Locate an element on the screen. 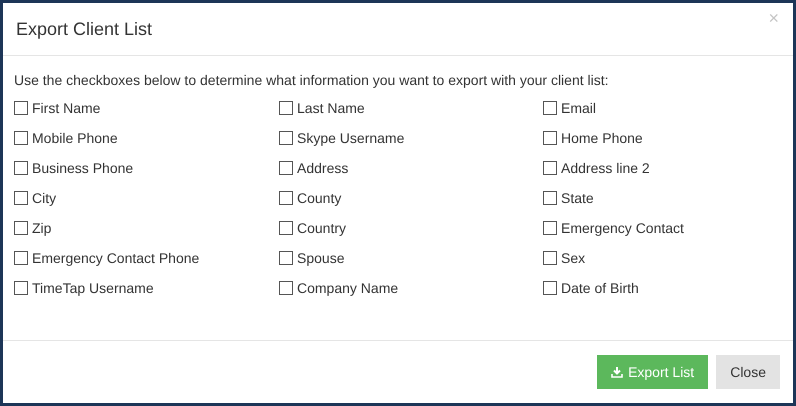 This screenshot has width=796, height=406. checkbox-label: Date of Birth is located at coordinates (600, 288).